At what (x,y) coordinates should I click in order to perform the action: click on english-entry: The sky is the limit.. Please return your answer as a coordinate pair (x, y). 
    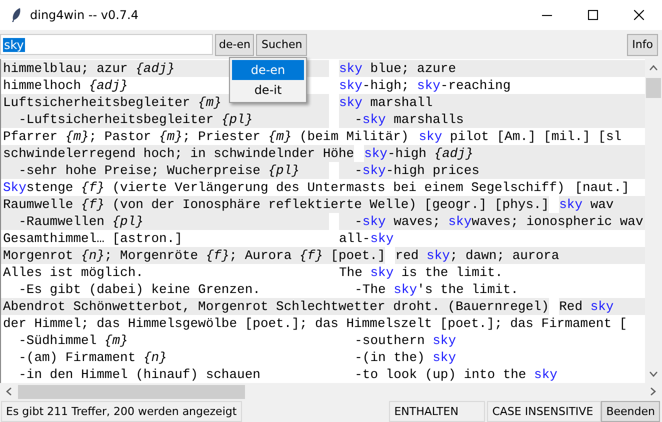
    Looking at the image, I should click on (421, 272).